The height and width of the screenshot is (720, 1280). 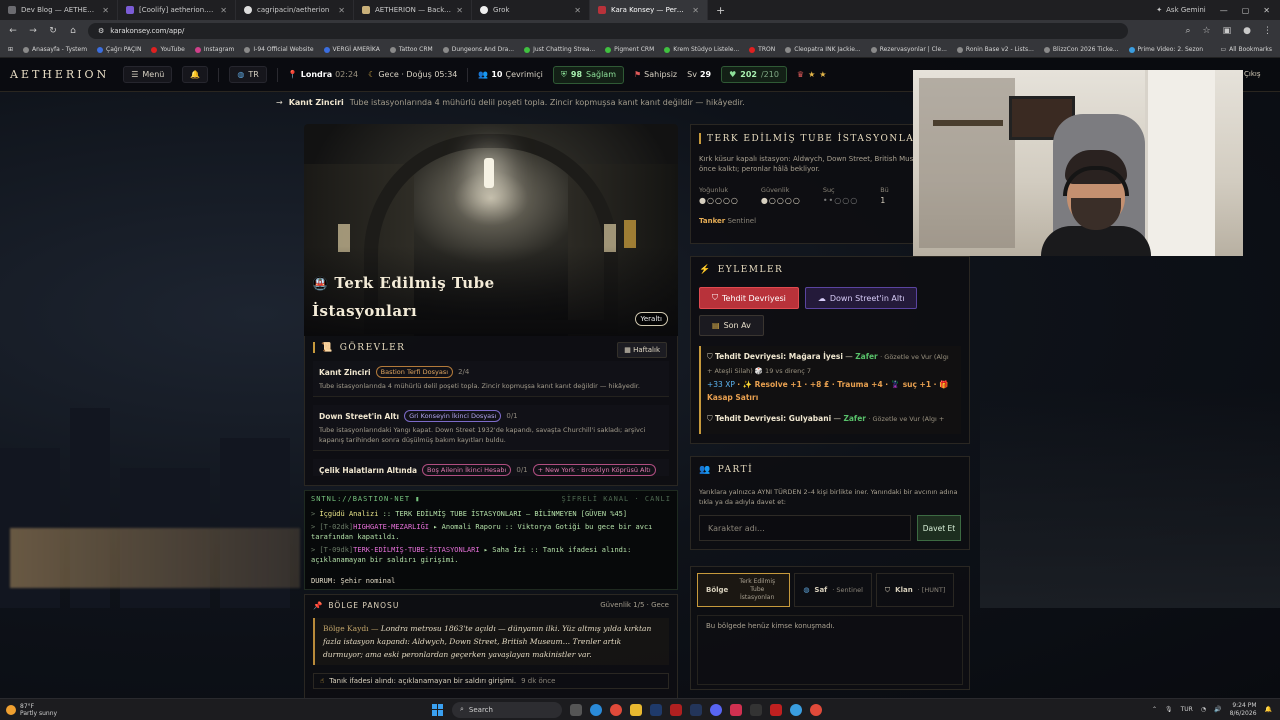 What do you see at coordinates (195, 74) in the screenshot?
I see `notifications-button: 🔔` at bounding box center [195, 74].